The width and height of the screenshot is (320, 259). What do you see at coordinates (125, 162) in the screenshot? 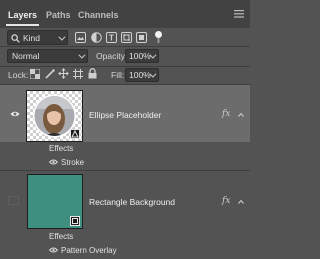
I see `effect-item-stroke: Stroke` at bounding box center [125, 162].